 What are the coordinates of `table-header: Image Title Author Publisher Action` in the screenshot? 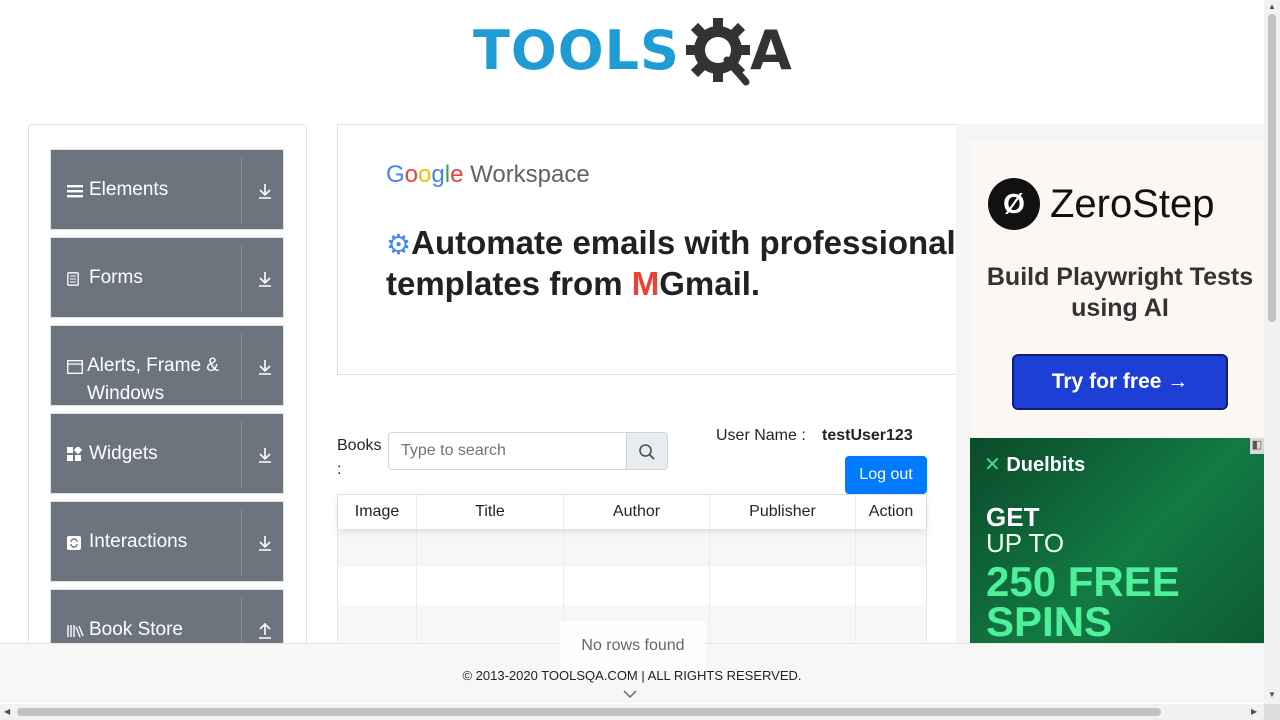 It's located at (632, 512).